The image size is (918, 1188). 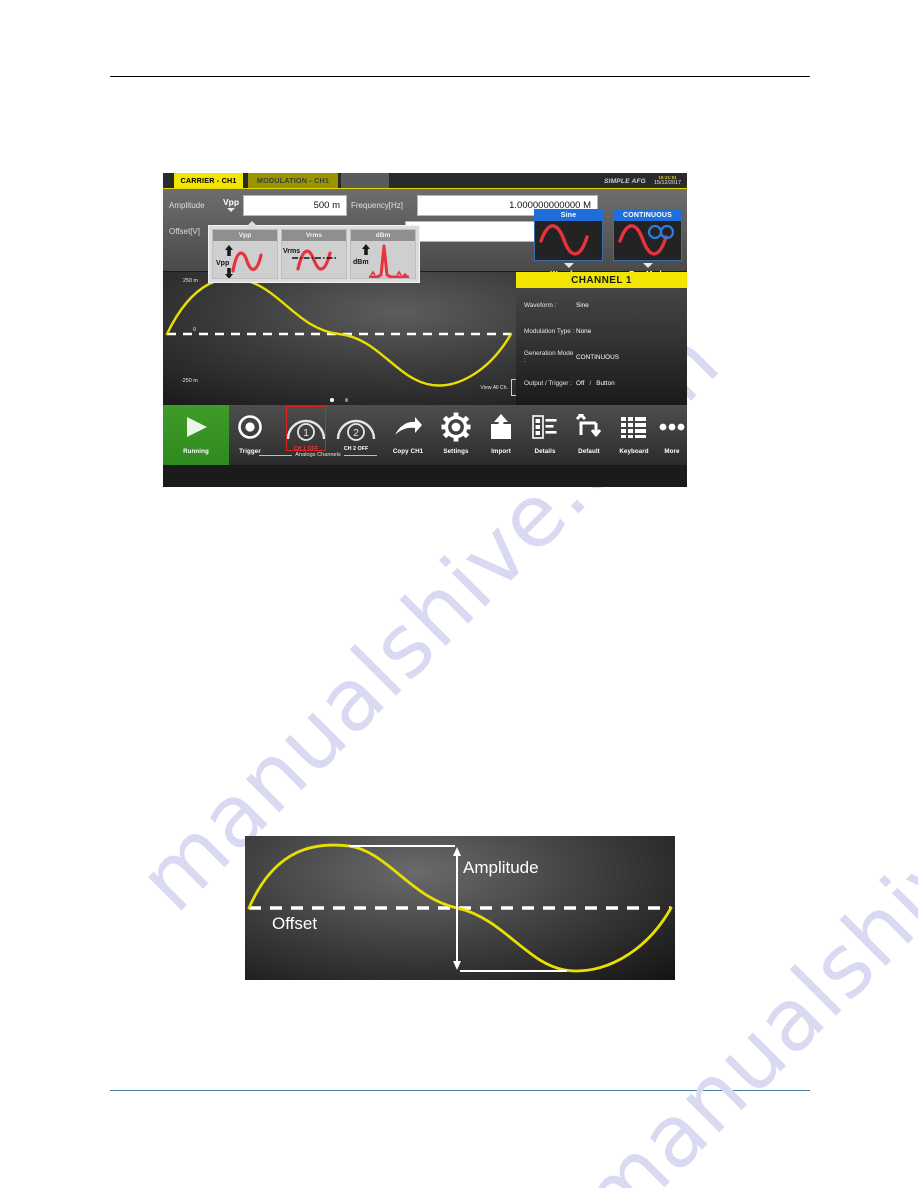 I want to click on info-value-modulation-type: None, so click(x=584, y=331).